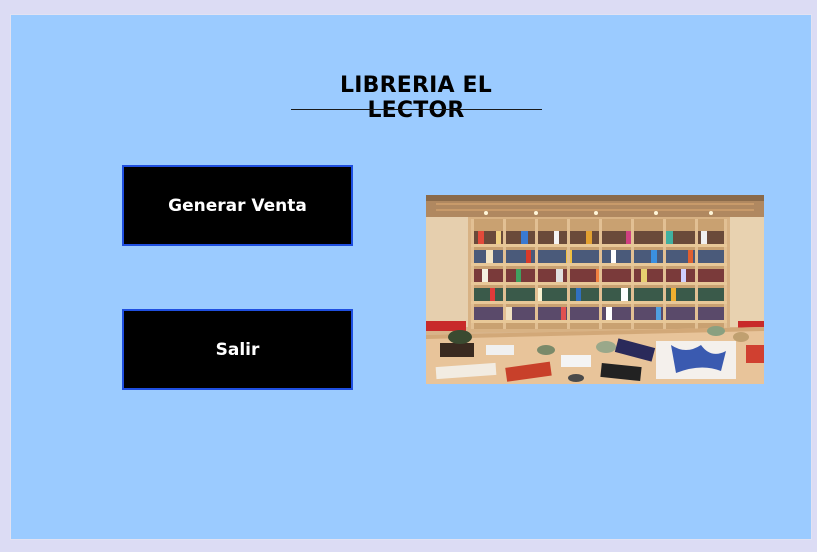 Image resolution: width=817 pixels, height=552 pixels. What do you see at coordinates (237, 349) in the screenshot?
I see `salir-button: Salir` at bounding box center [237, 349].